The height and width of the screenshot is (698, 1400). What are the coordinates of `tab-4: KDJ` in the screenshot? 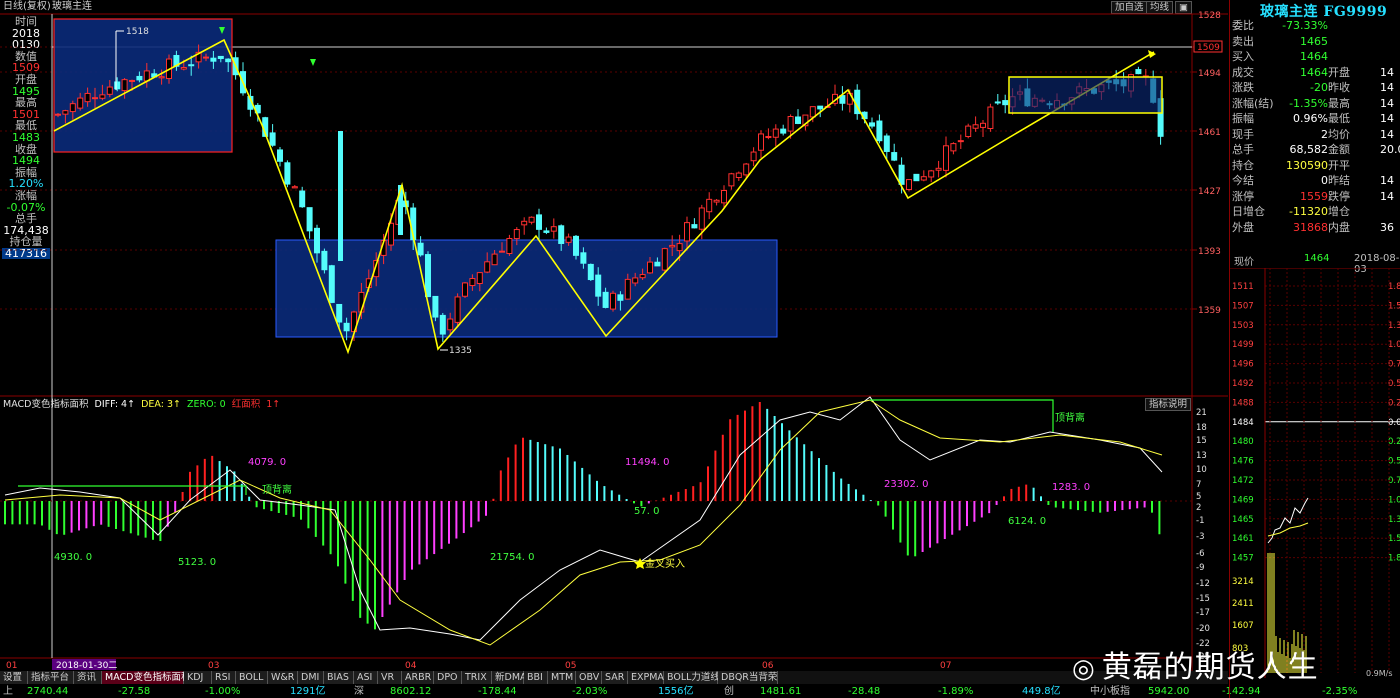 It's located at (198, 677).